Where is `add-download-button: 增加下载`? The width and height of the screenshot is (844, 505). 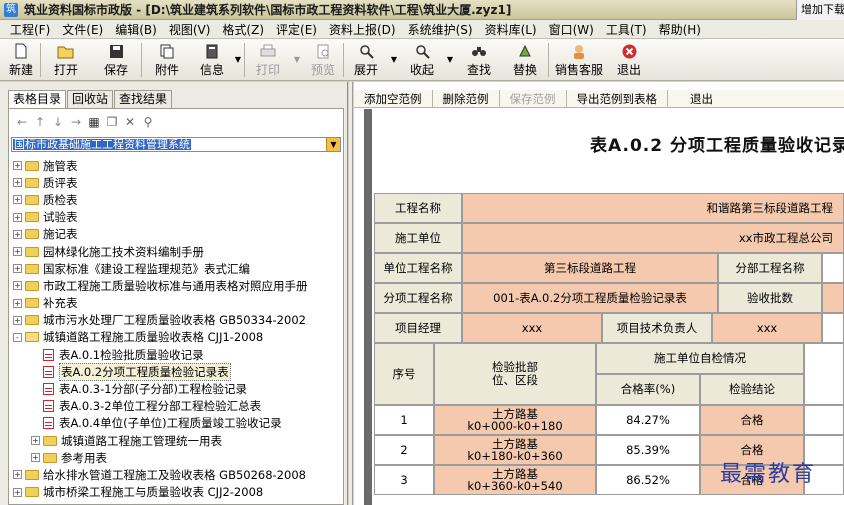 add-download-button: 增加下载 is located at coordinates (820, 10).